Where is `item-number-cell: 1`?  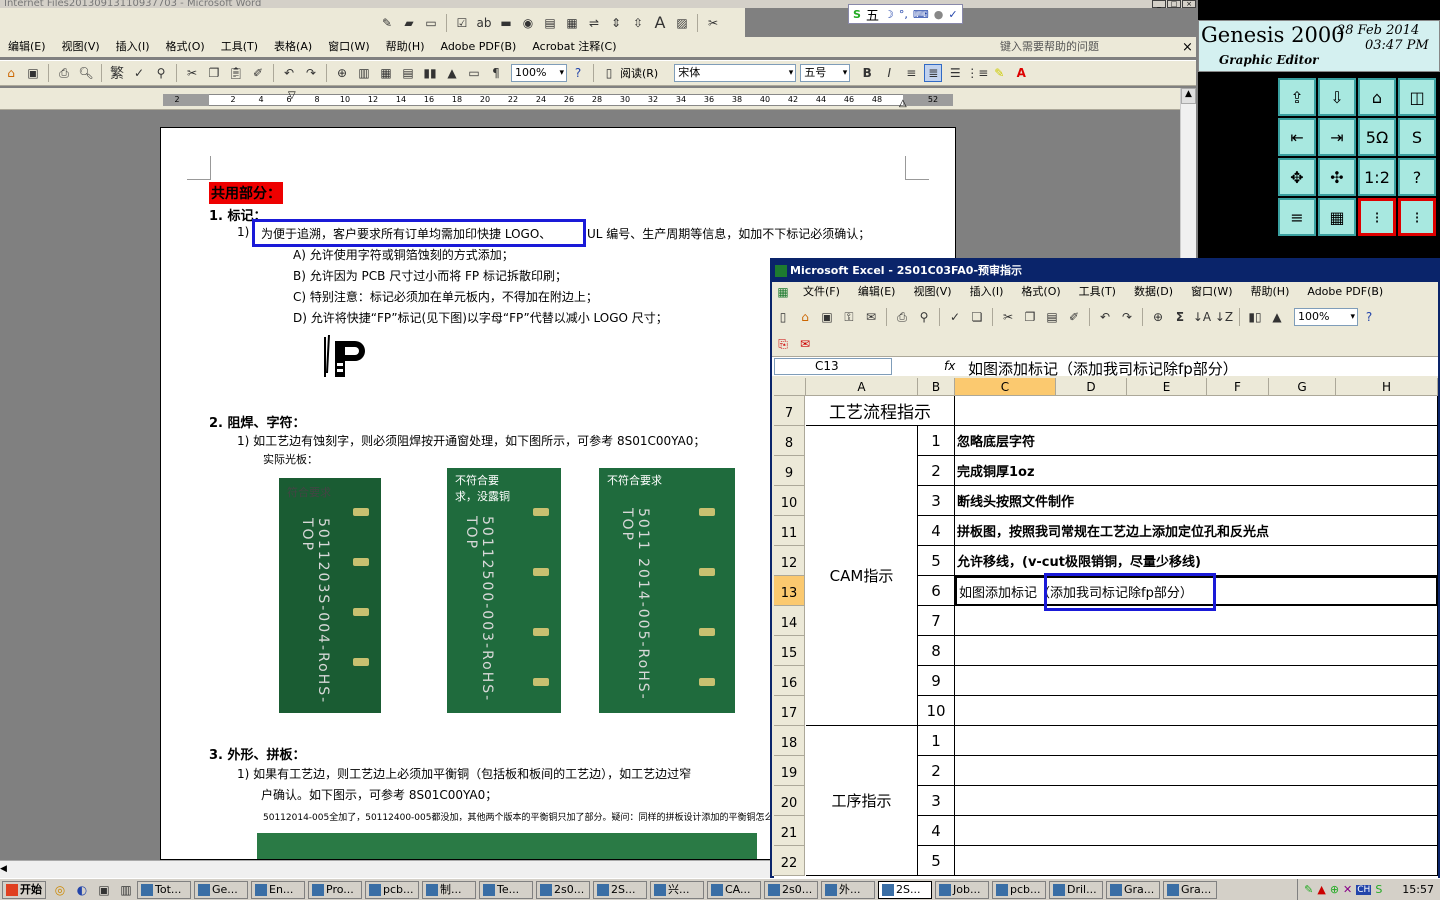
item-number-cell: 1 is located at coordinates (936, 441).